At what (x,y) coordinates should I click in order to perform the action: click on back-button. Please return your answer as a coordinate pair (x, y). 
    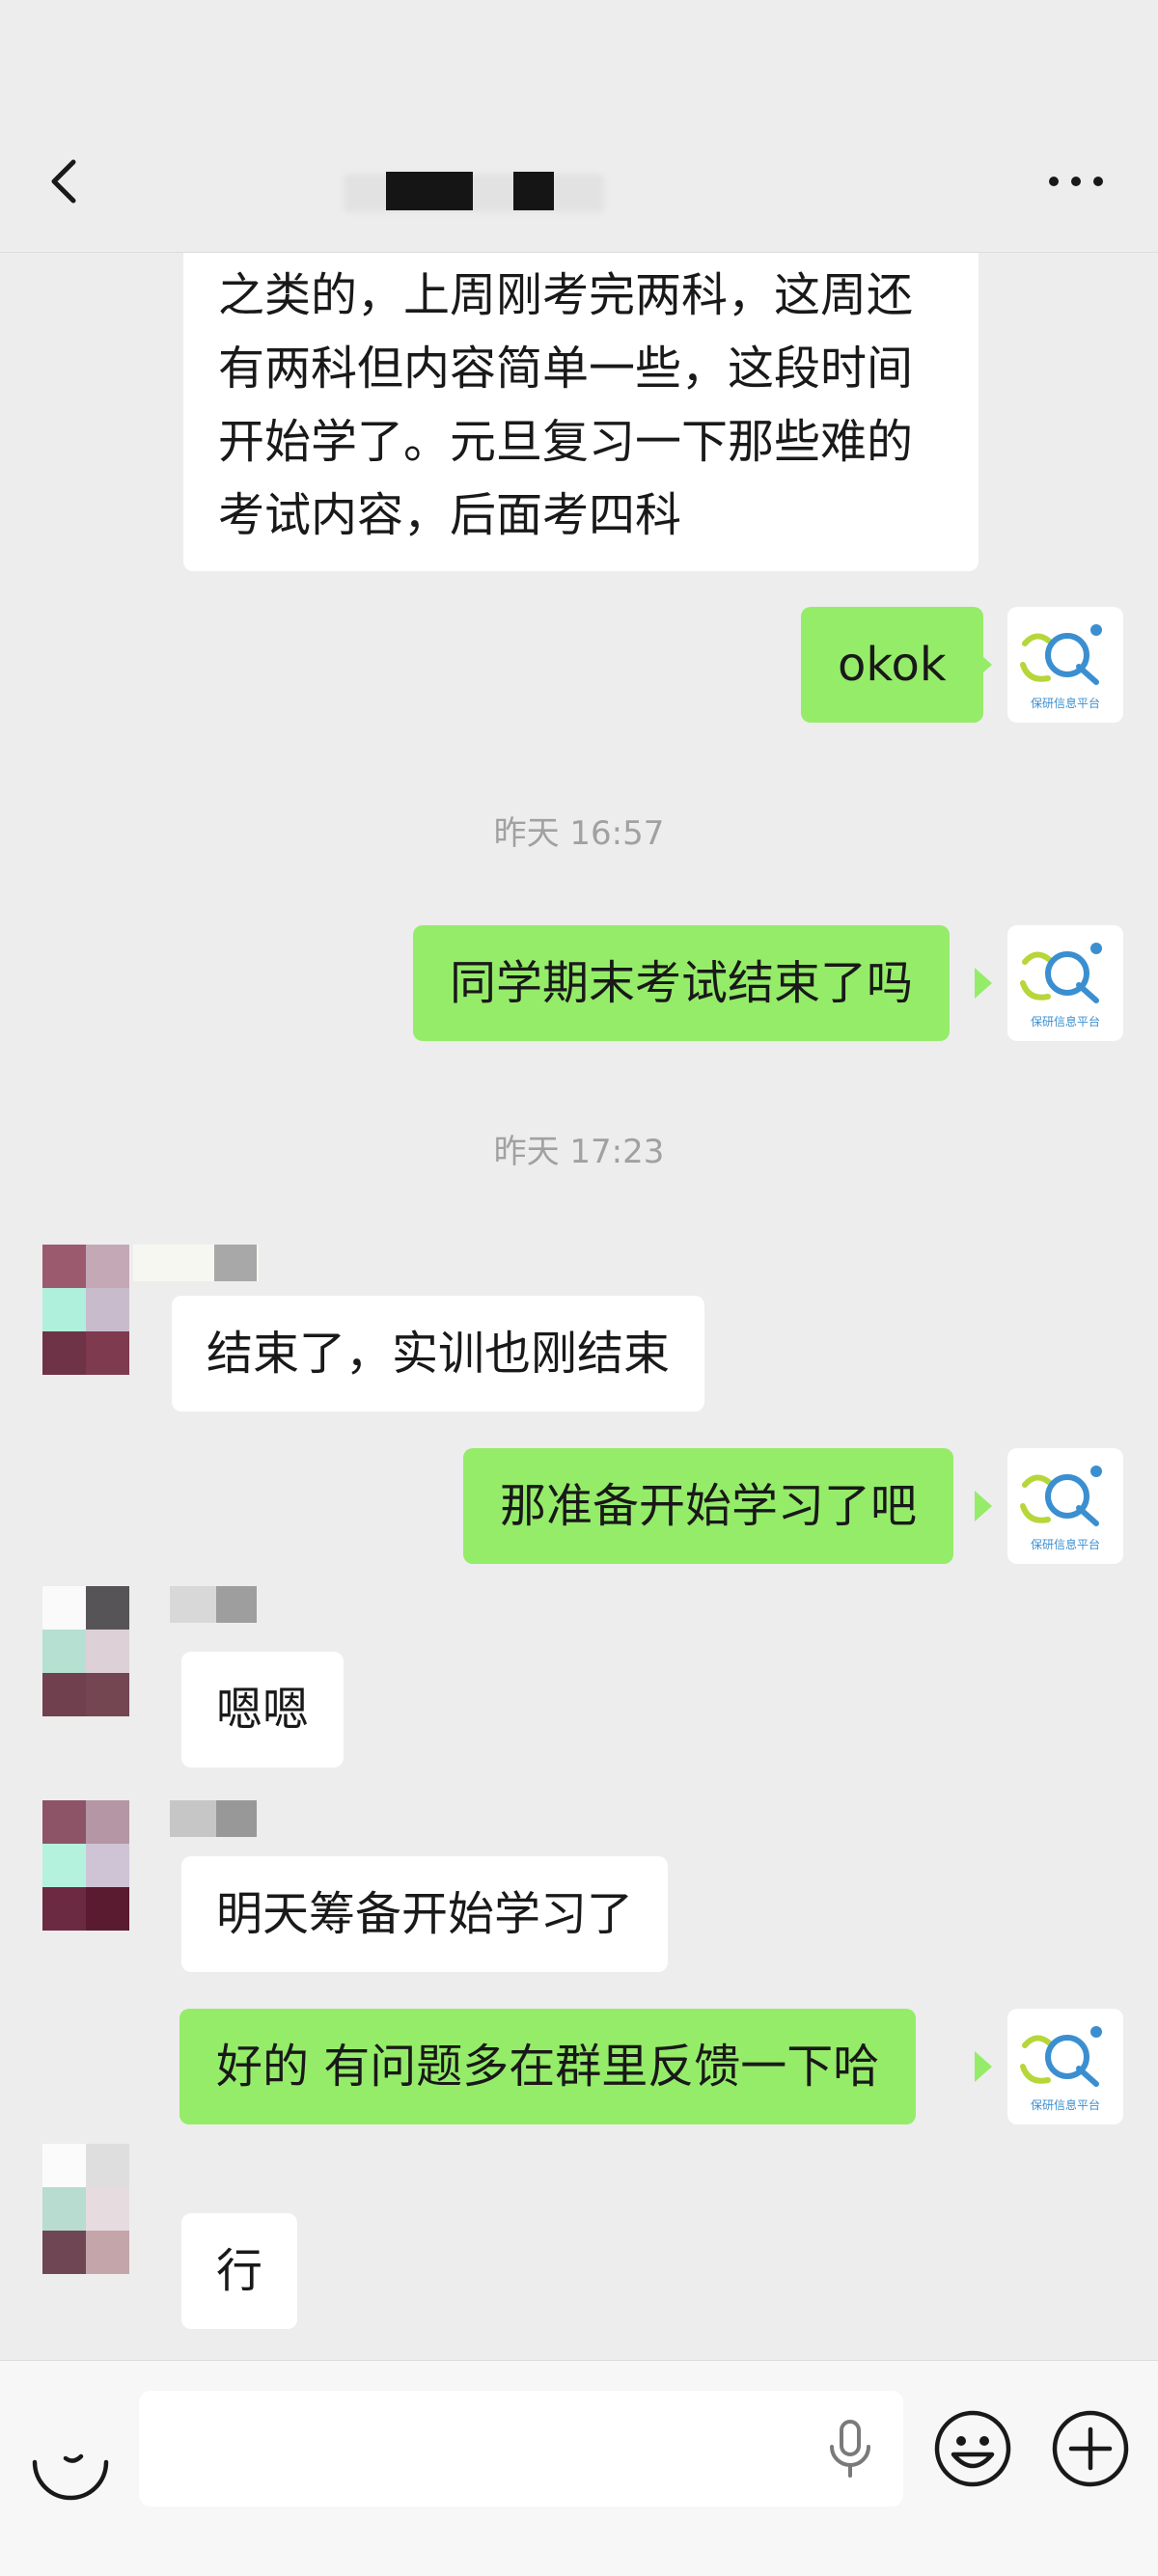
    Looking at the image, I should click on (67, 181).